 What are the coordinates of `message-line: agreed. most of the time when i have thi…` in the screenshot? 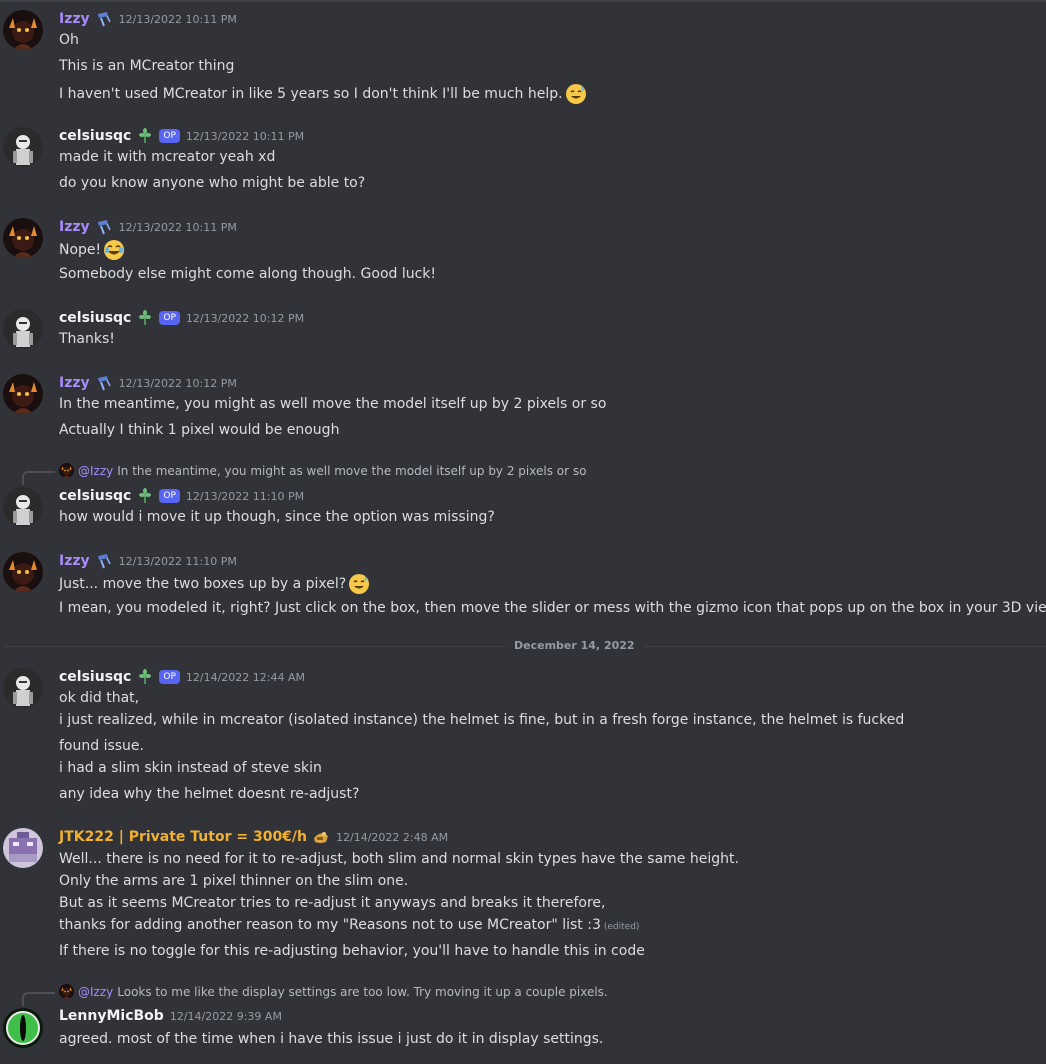 It's located at (331, 1039).